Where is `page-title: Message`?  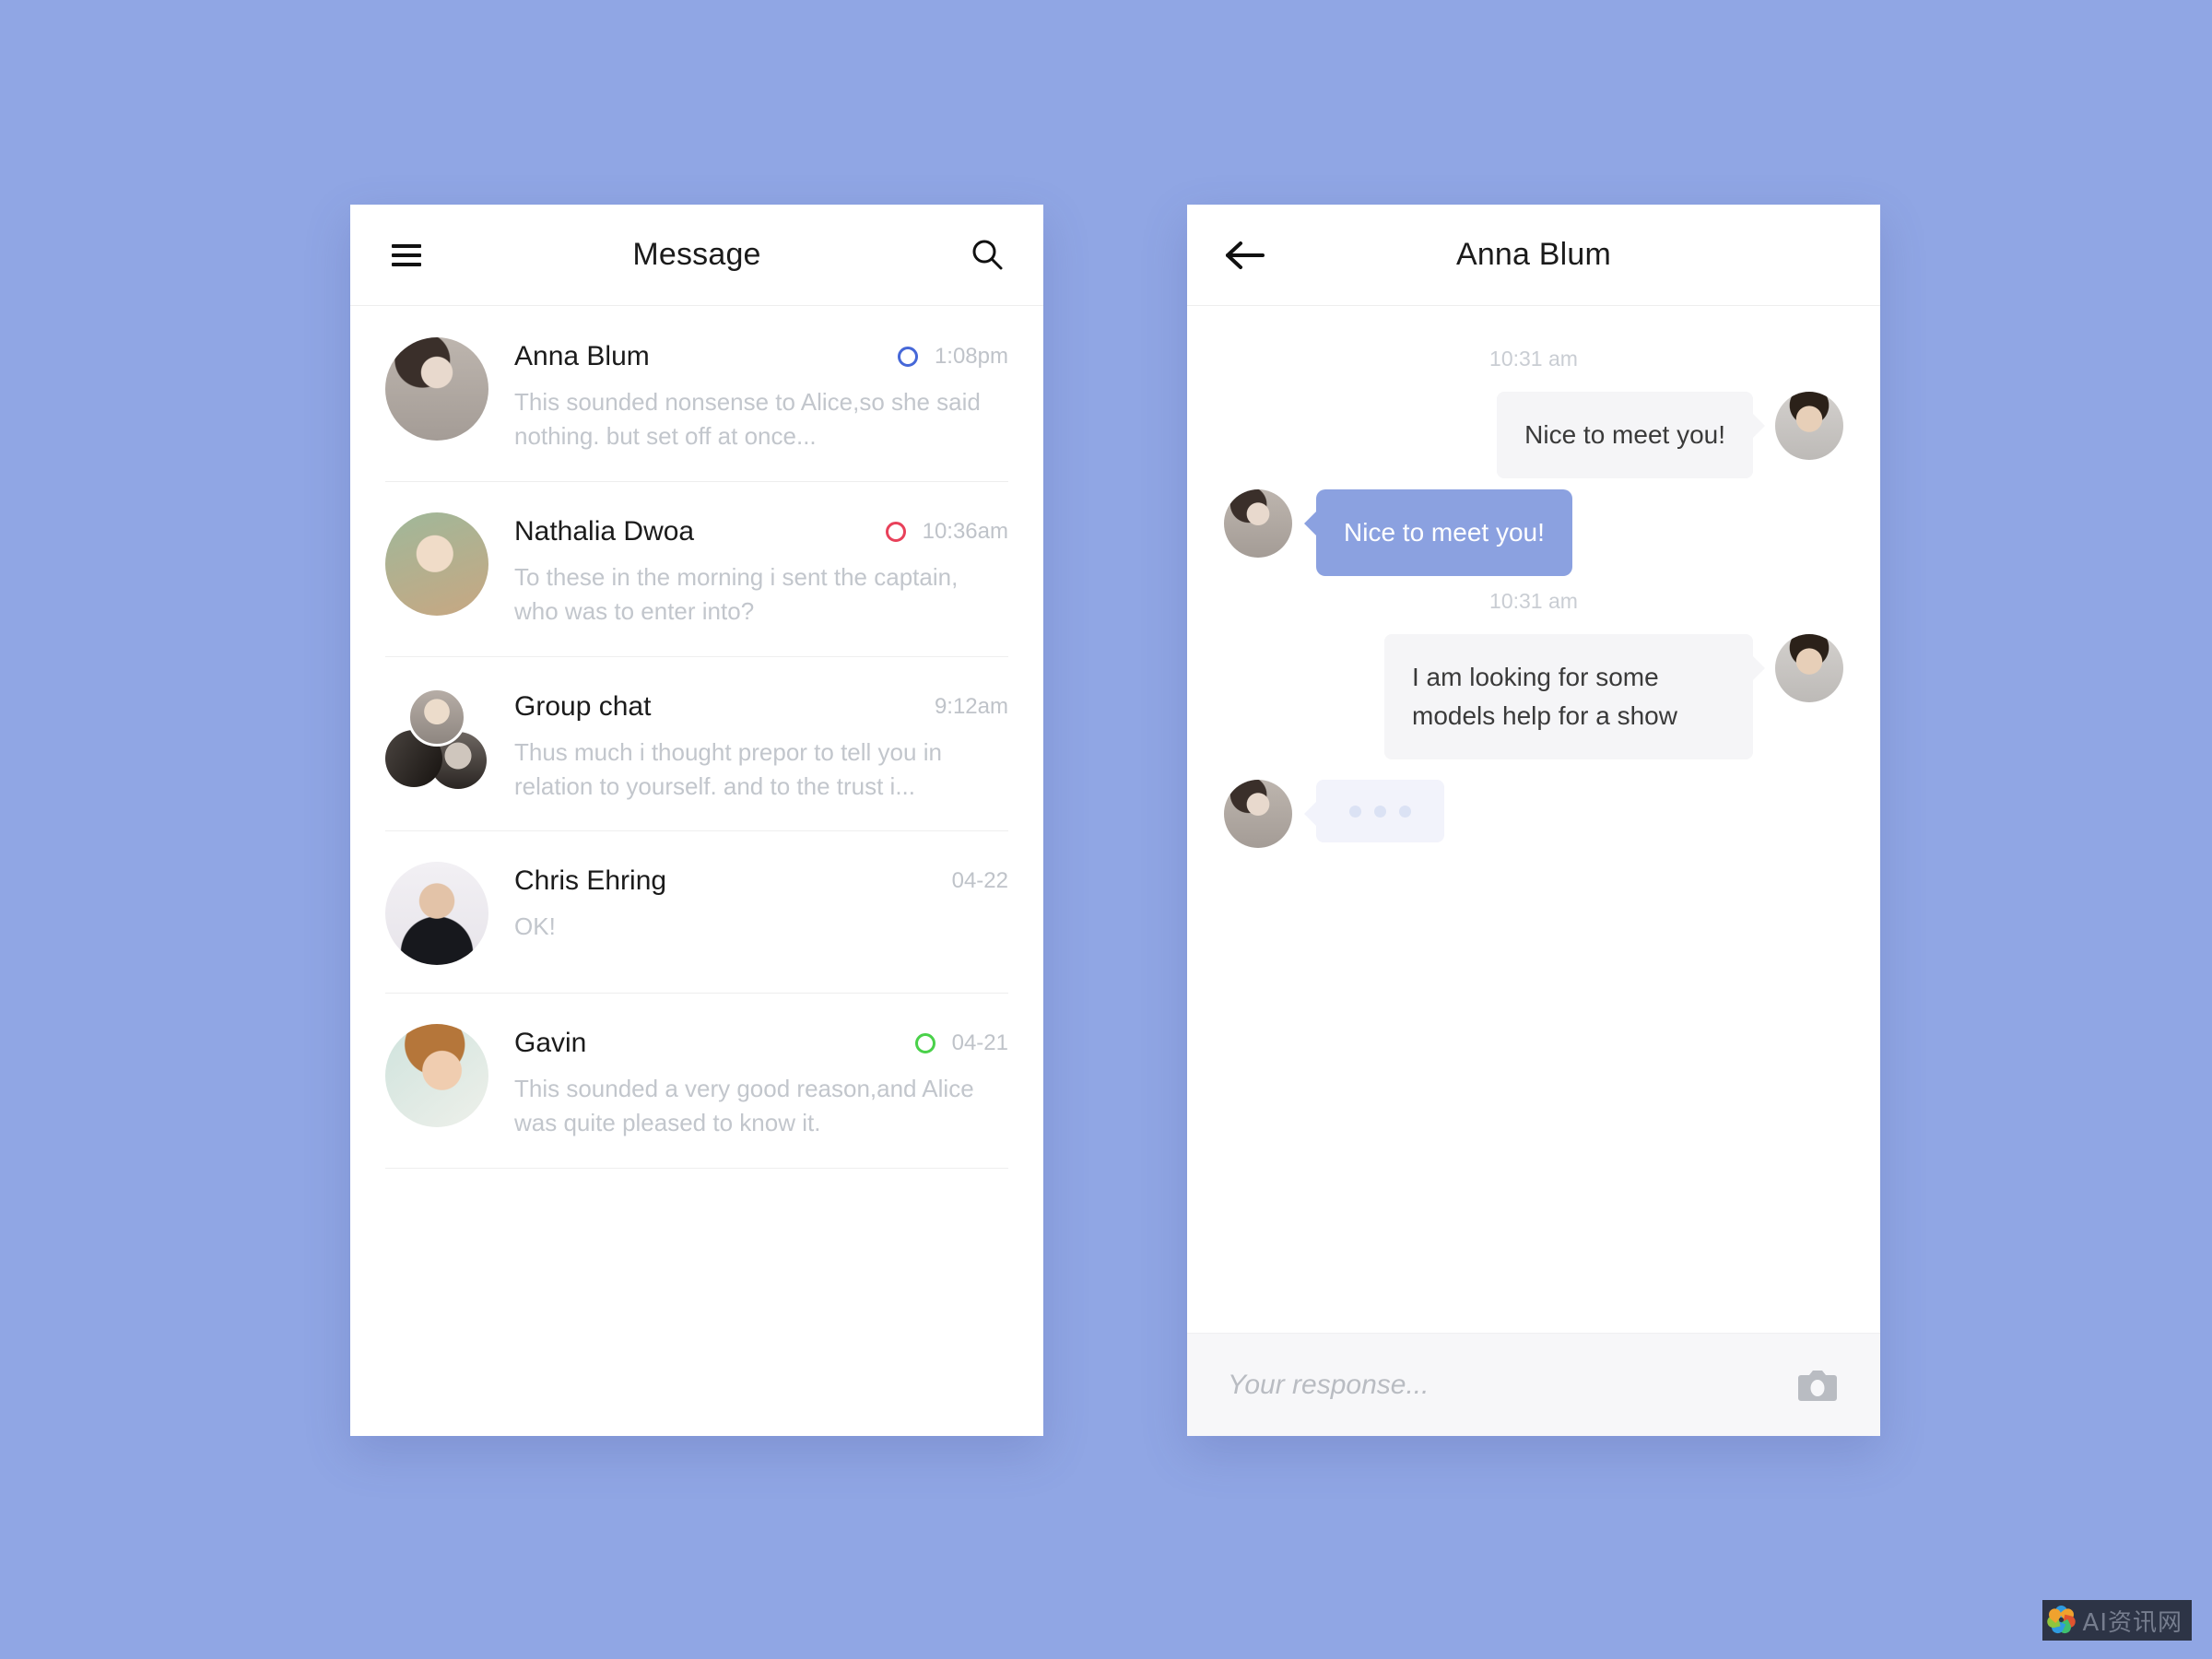 page-title: Message is located at coordinates (696, 254).